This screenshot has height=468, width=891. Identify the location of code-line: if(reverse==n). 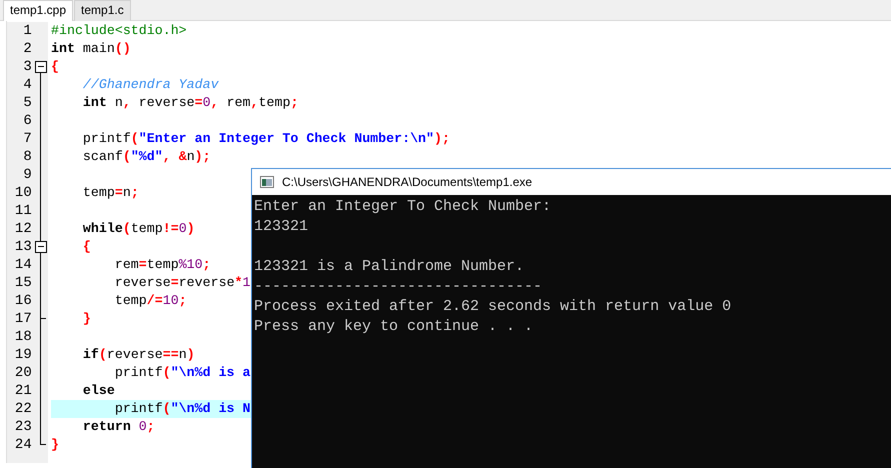
(138, 354).